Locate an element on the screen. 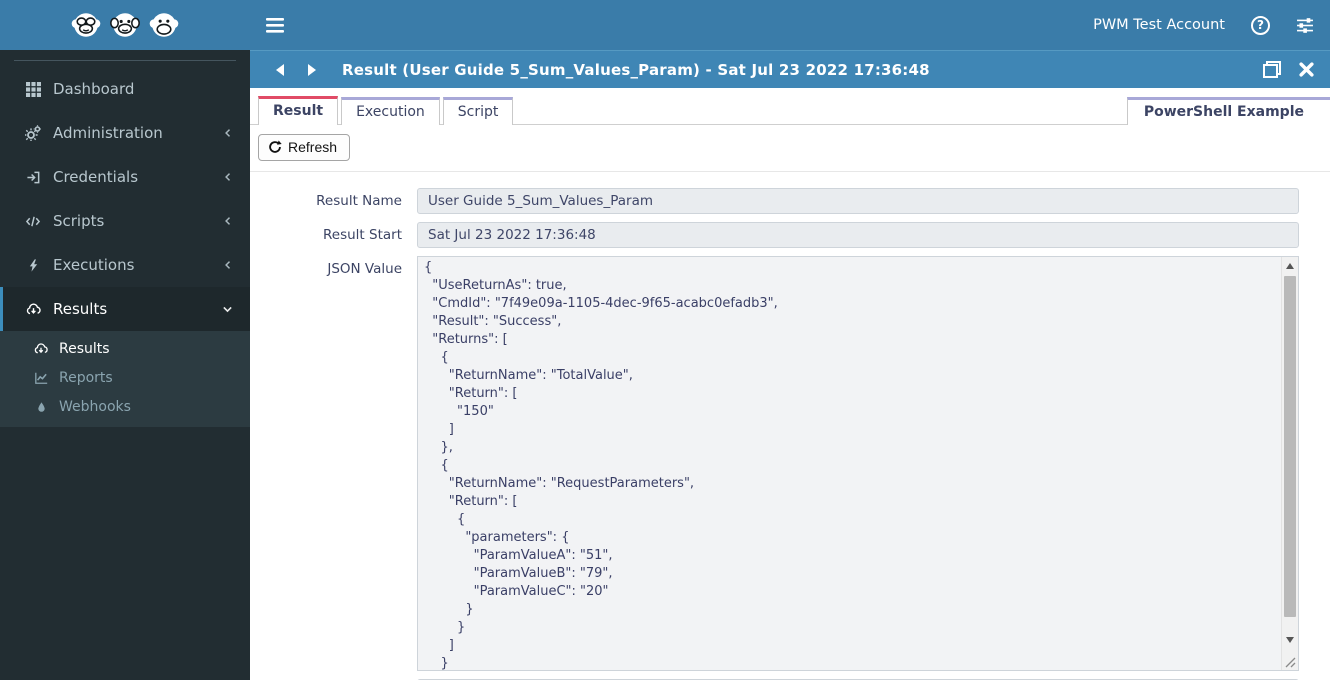 This screenshot has width=1330, height=680. chart-line-icon is located at coordinates (41, 378).